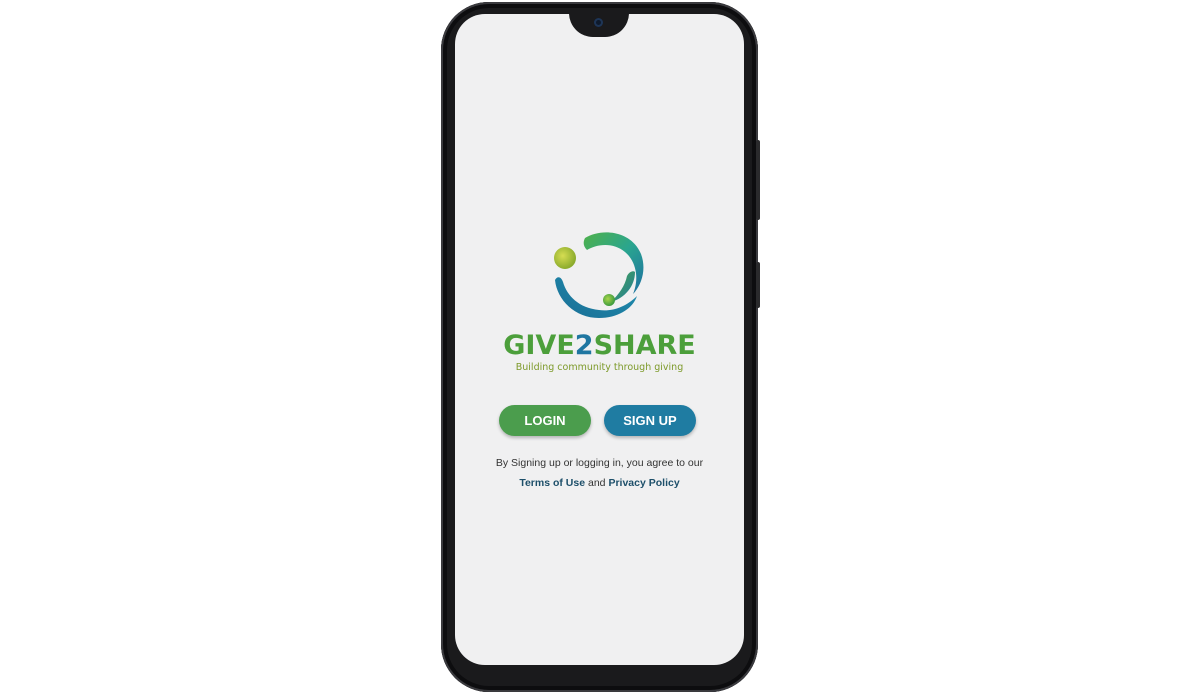 Image resolution: width=1200 pixels, height=695 pixels. What do you see at coordinates (644, 345) in the screenshot?
I see `brand-name-part3: SHARE` at bounding box center [644, 345].